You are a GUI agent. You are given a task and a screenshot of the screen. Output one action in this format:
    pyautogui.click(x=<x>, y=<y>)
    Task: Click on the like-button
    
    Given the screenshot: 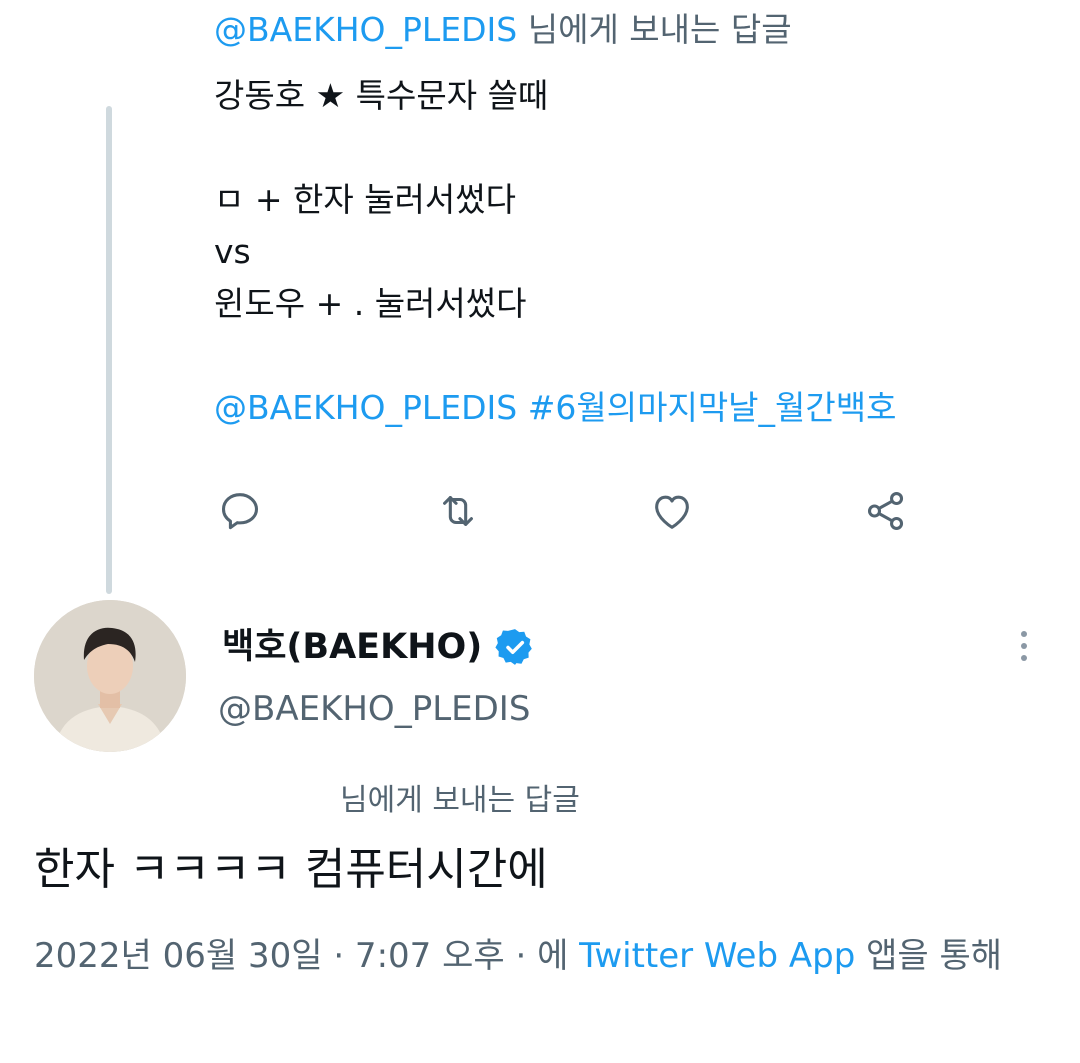 What is the action you would take?
    pyautogui.click(x=672, y=511)
    